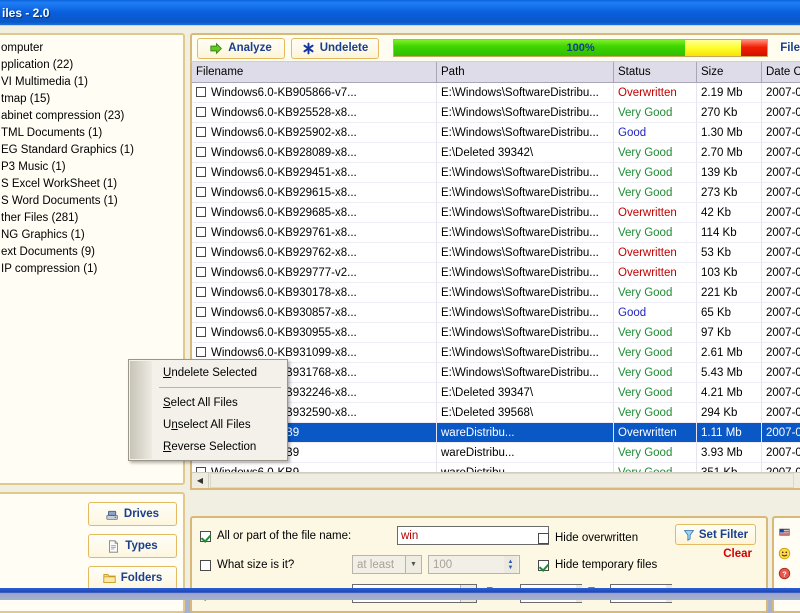 This screenshot has height=613, width=800. Describe the element at coordinates (789, 533) in the screenshot. I see `language-link` at that location.